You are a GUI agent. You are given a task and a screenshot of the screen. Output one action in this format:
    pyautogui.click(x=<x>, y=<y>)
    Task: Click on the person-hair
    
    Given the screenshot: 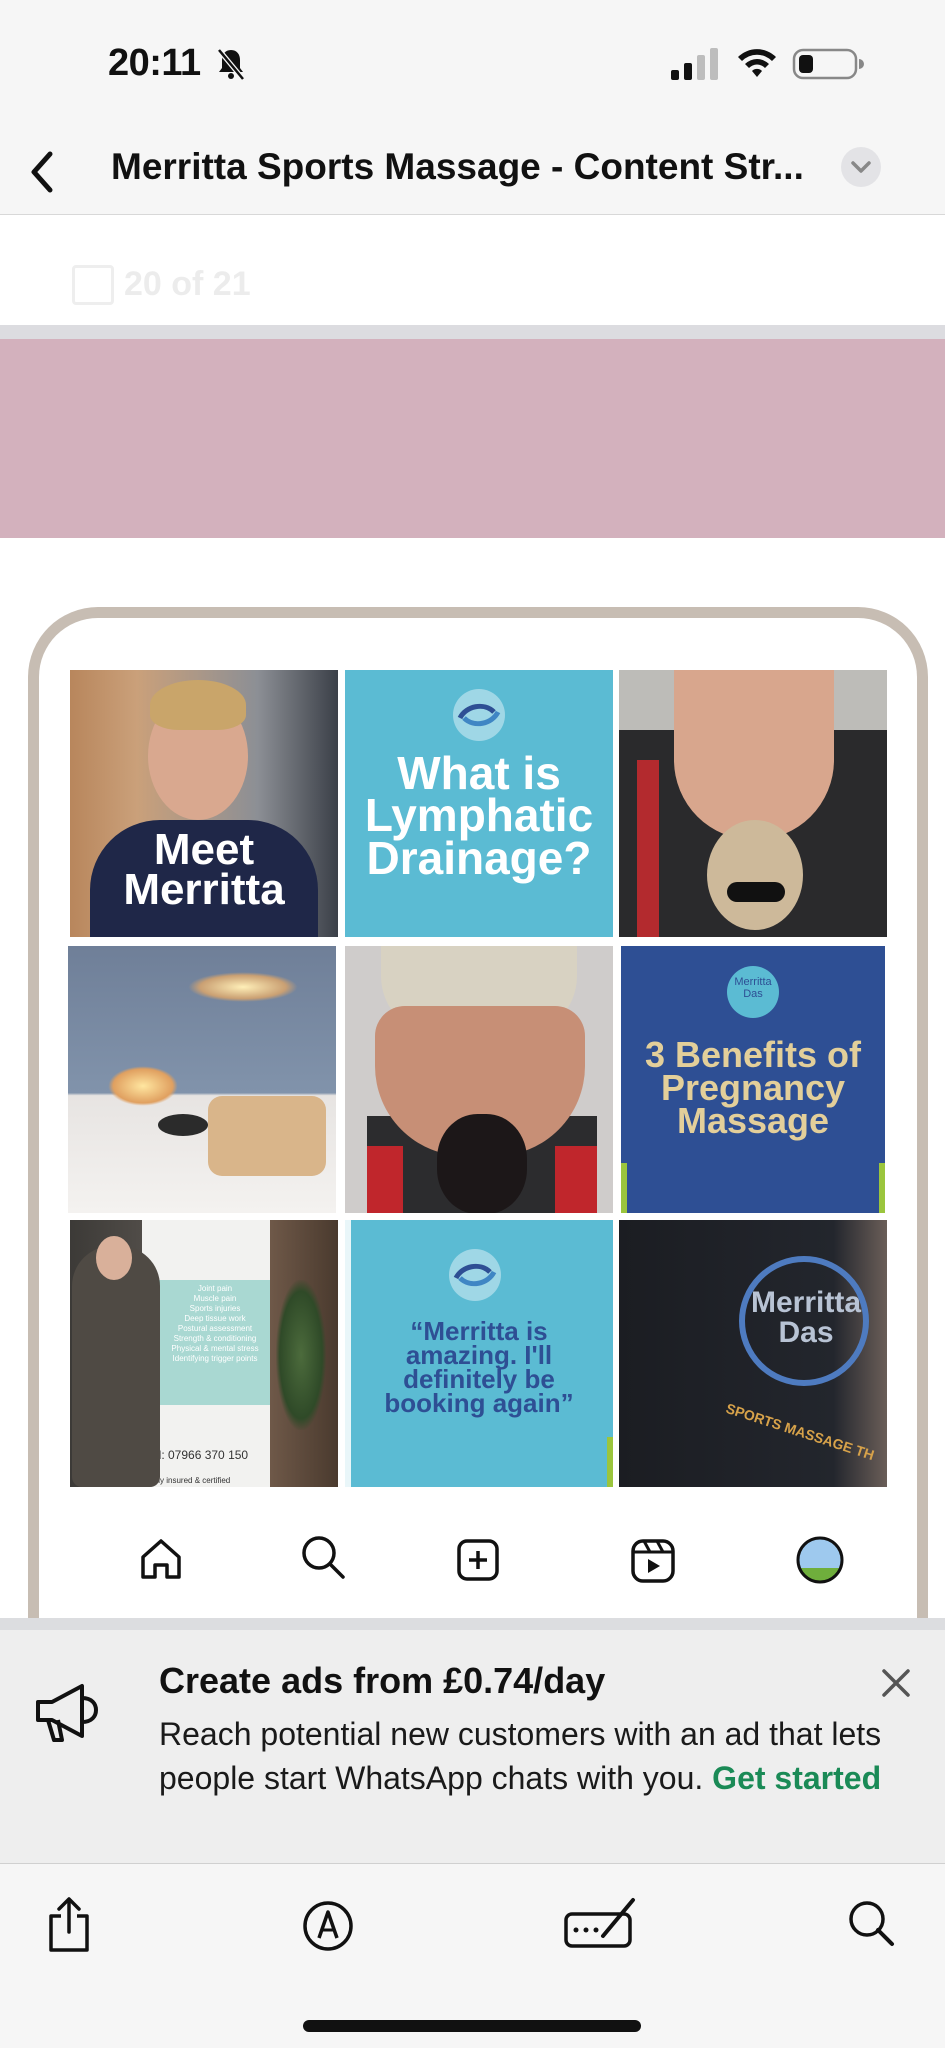 What is the action you would take?
    pyautogui.click(x=198, y=705)
    